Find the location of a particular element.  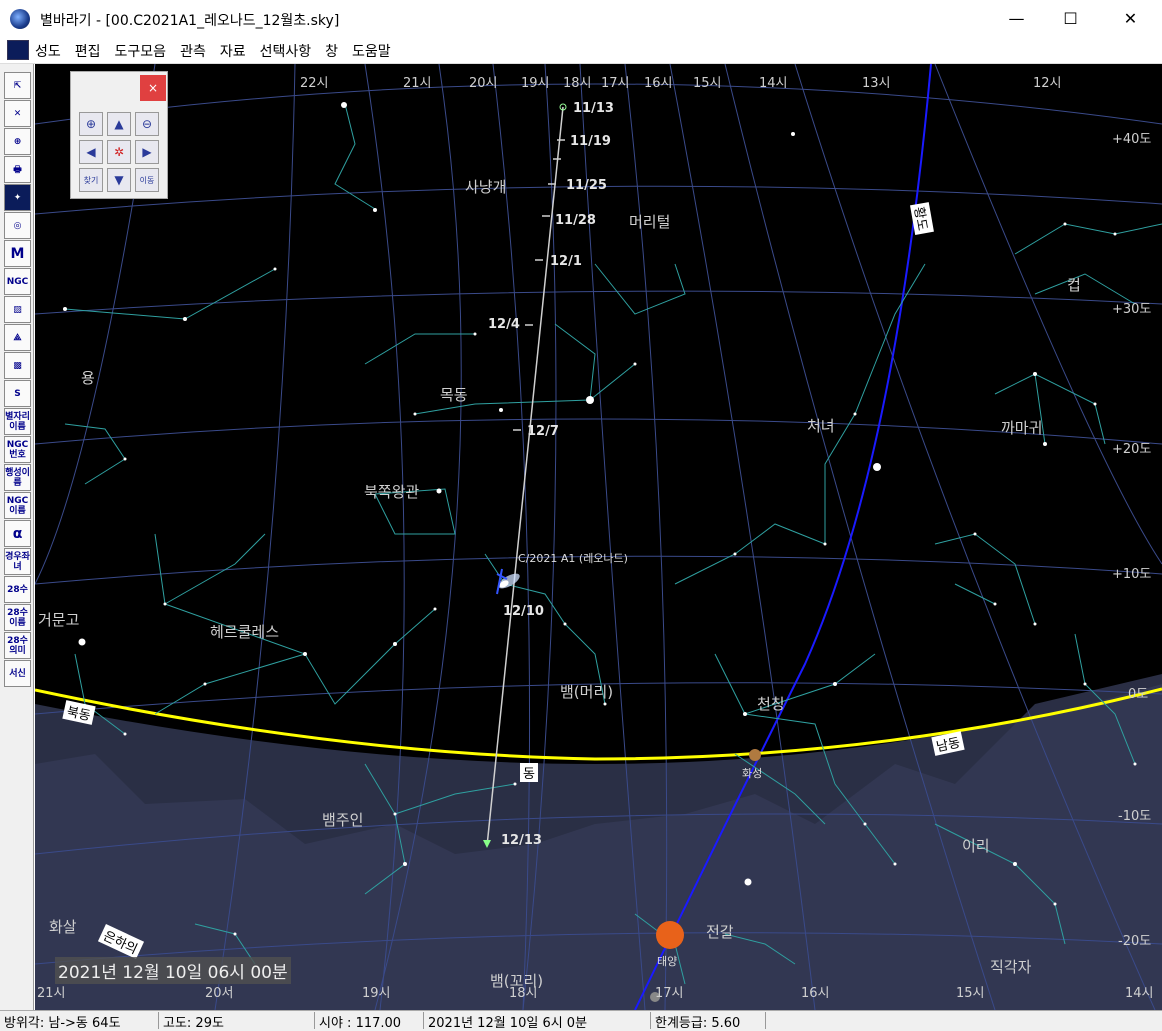

title-bar: 별바라기 - [00.C2021A1_레오나드_12월초.sky] — ☐ ✕ is located at coordinates (581, 18).